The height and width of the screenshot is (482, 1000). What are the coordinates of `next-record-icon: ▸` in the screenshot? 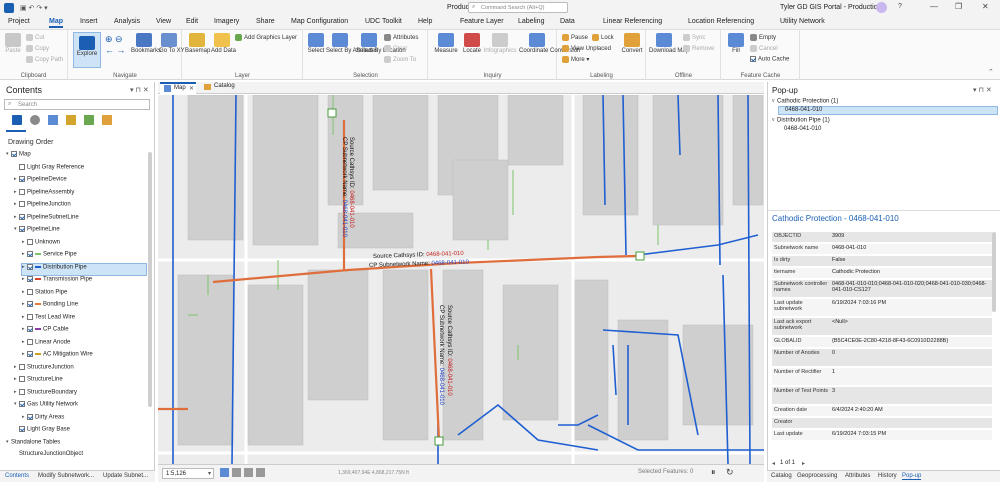 It's located at (803, 463).